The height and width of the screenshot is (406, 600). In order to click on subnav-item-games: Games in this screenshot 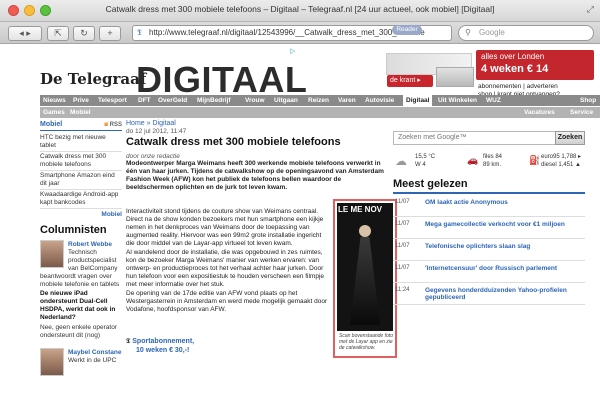, I will do `click(54, 112)`.